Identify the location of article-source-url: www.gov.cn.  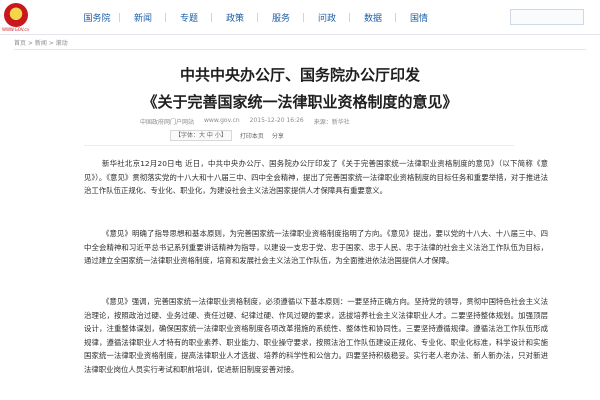
(222, 121).